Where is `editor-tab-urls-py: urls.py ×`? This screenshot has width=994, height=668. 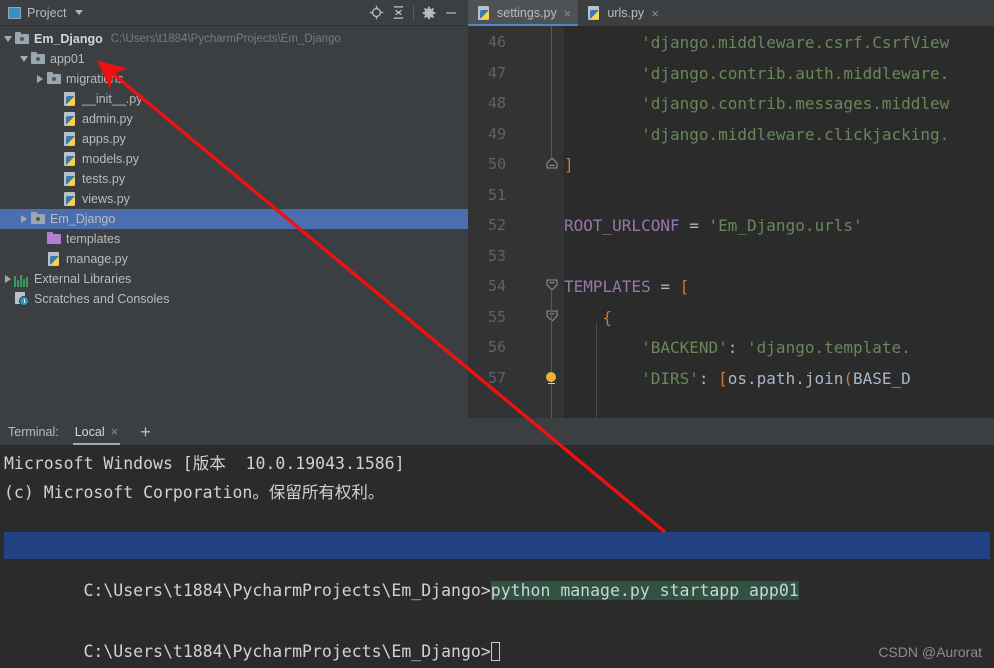 editor-tab-urls-py: urls.py × is located at coordinates (621, 13).